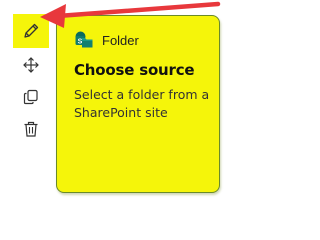 Image resolution: width=320 pixels, height=240 pixels. I want to click on pencil-icon, so click(31, 30).